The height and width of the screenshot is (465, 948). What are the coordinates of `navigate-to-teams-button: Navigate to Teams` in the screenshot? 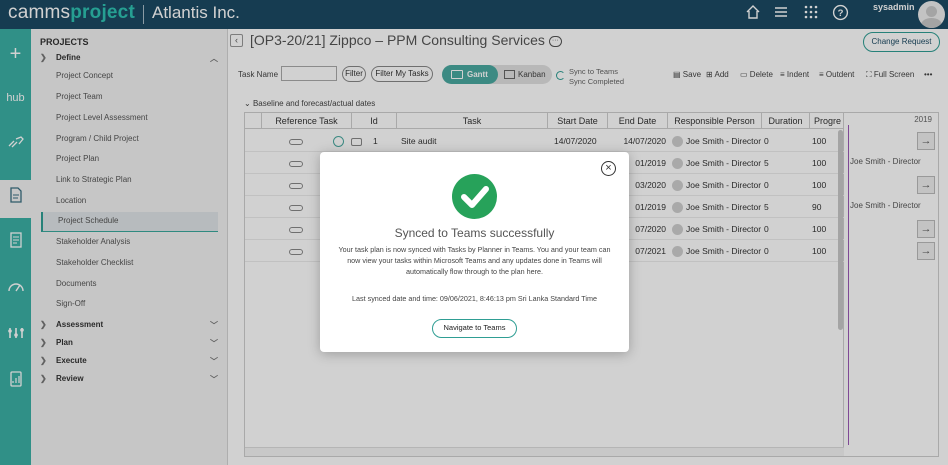 It's located at (474, 328).